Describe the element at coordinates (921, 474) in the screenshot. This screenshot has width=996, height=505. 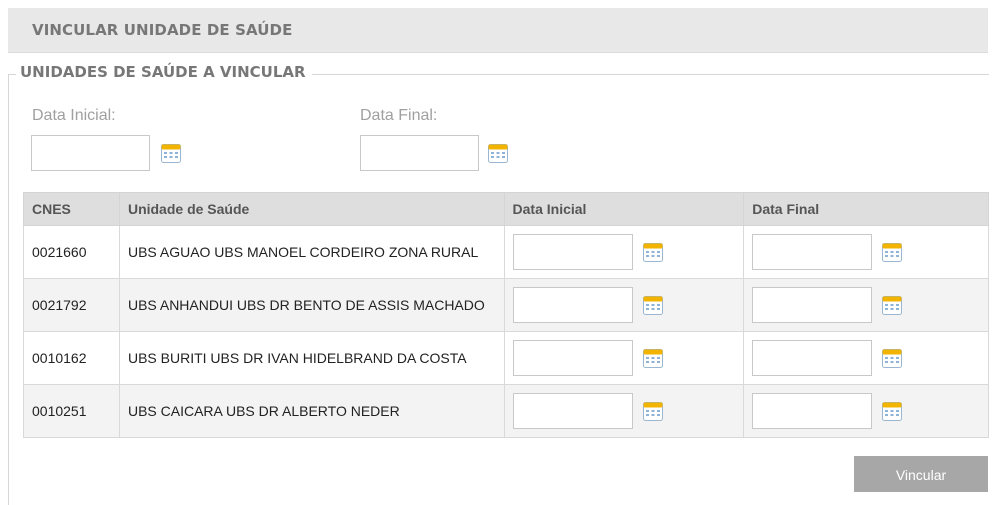
I see `vincular-button: Vincular` at that location.